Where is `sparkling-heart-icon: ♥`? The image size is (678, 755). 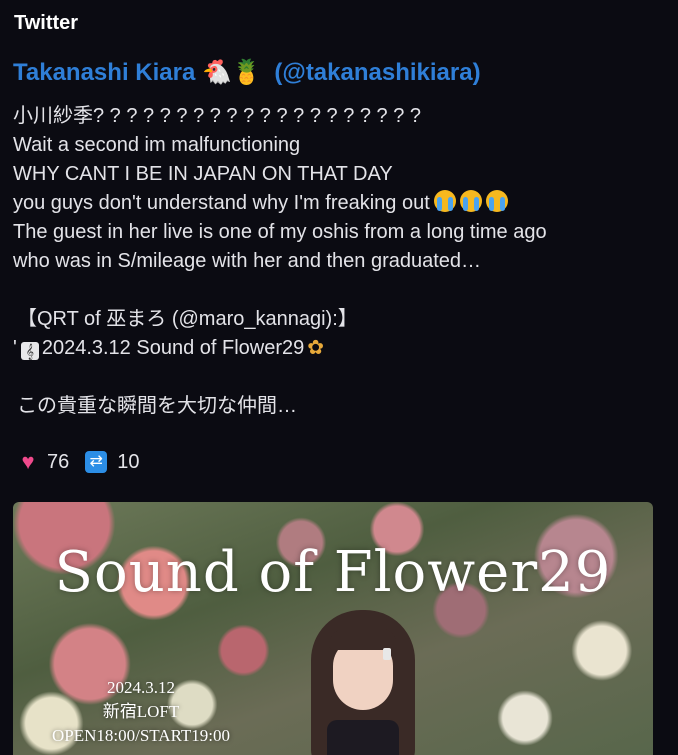 sparkling-heart-icon: ♥ is located at coordinates (28, 461).